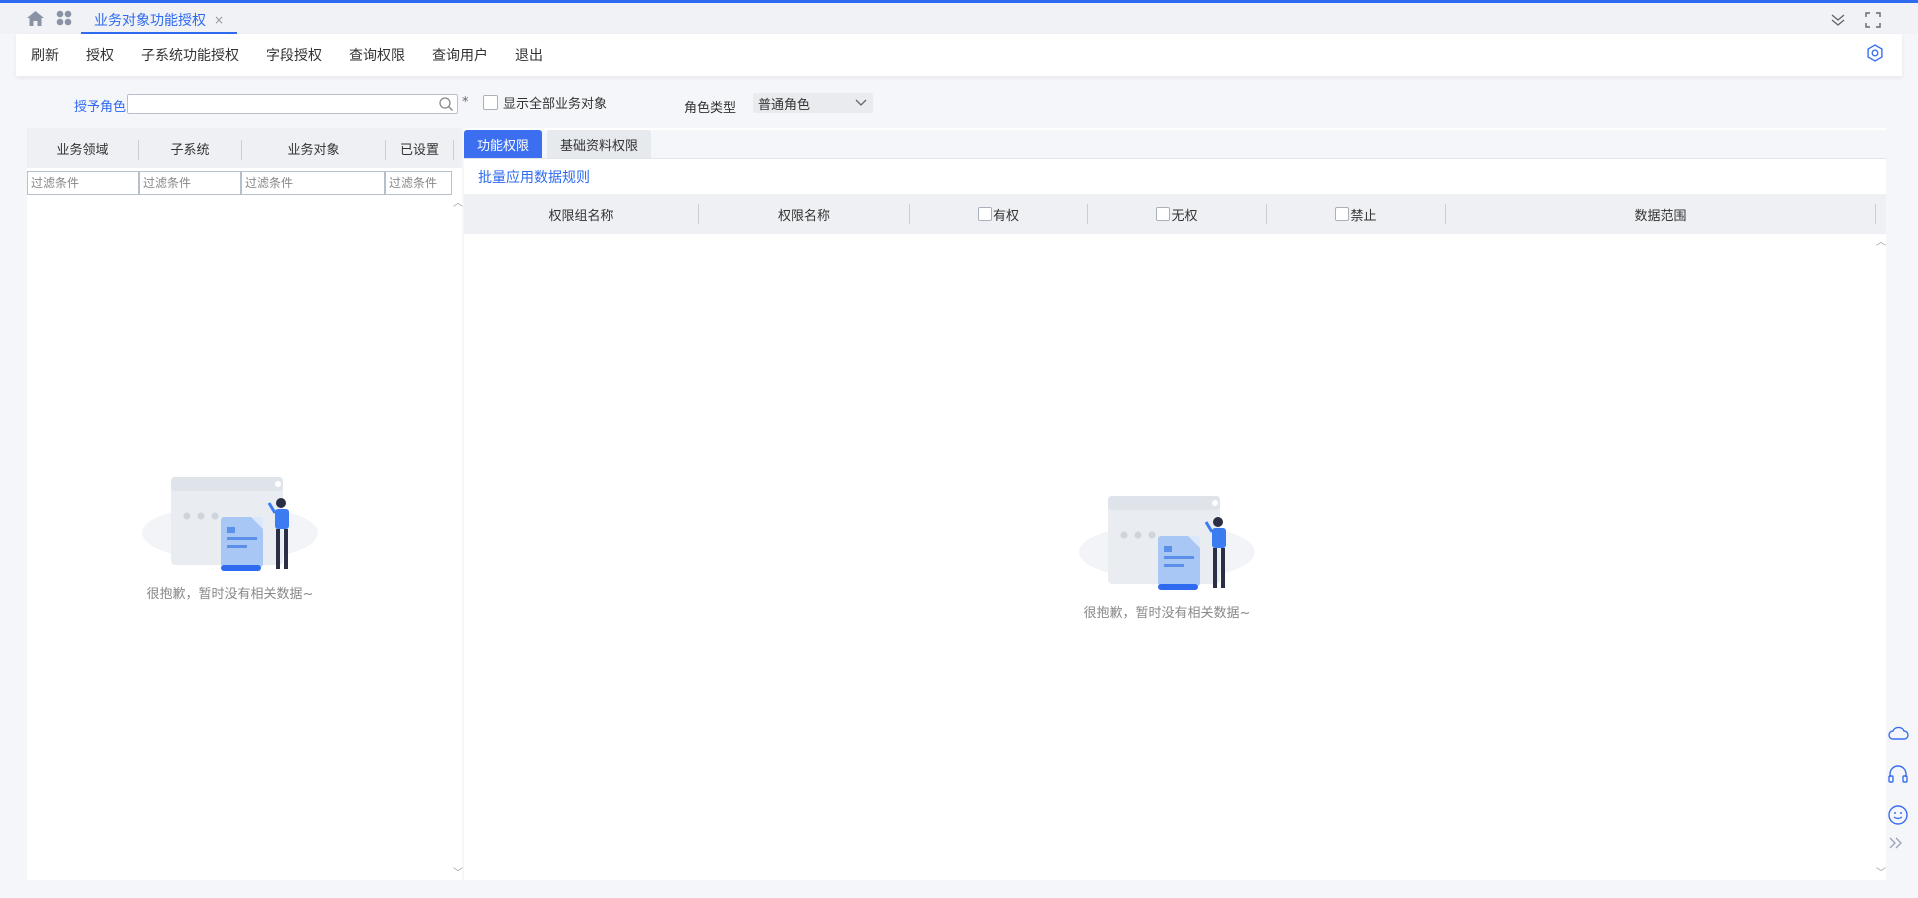  Describe the element at coordinates (82, 148) in the screenshot. I see `col-business-domain: 业务领域` at that location.